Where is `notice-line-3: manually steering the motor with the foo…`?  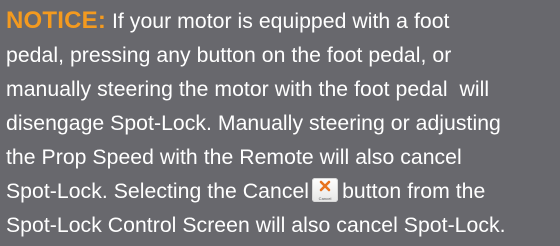 notice-line-3: manually steering the motor with the foo… is located at coordinates (248, 89).